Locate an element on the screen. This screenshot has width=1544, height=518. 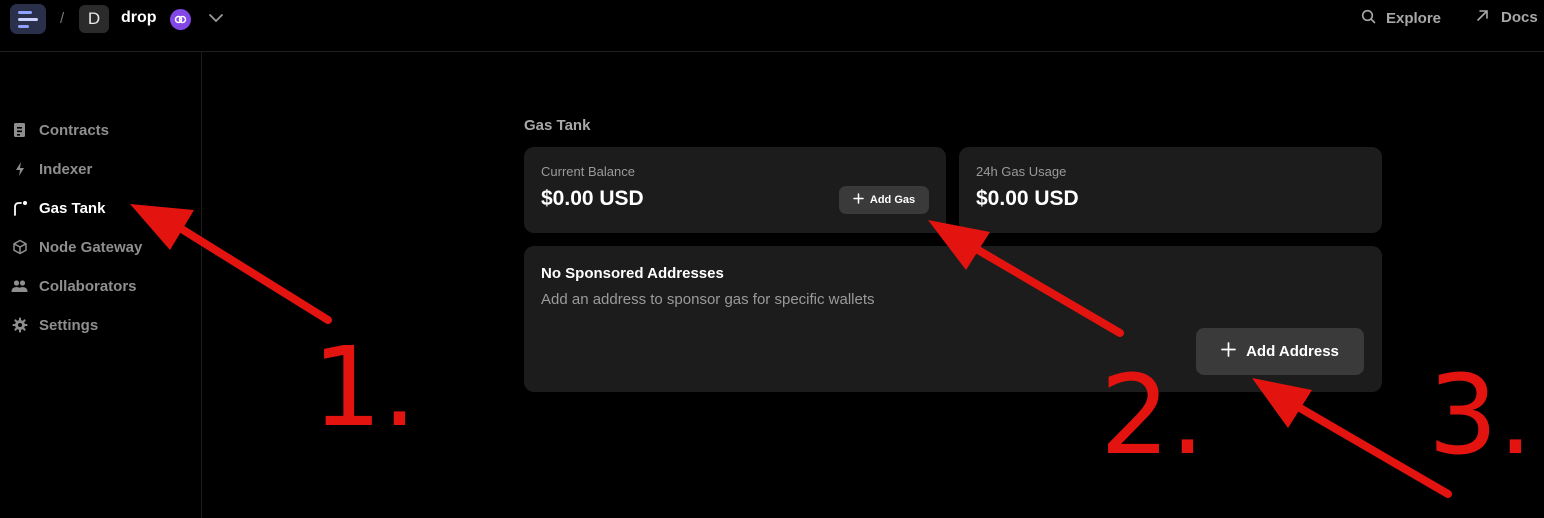
top-bar: / D drop Explore Docs is located at coordinates (772, 26).